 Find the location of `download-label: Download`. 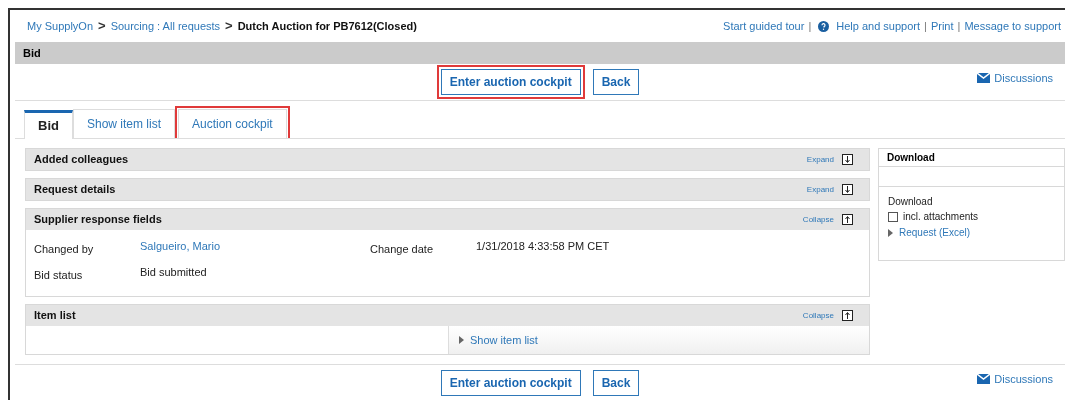

download-label: Download is located at coordinates (911, 202).